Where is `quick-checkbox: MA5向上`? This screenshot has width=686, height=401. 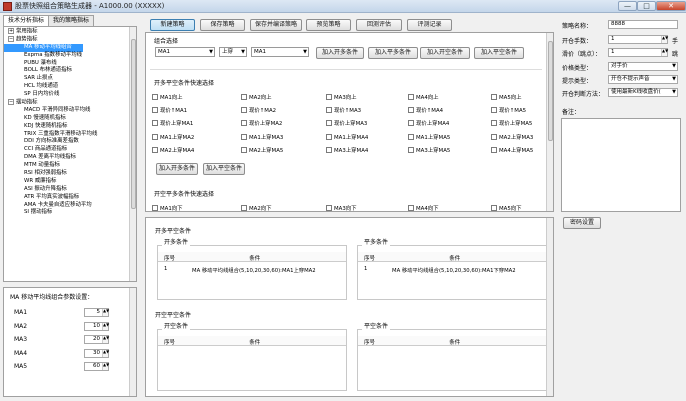
quick-checkbox: MA5向上 is located at coordinates (506, 98).